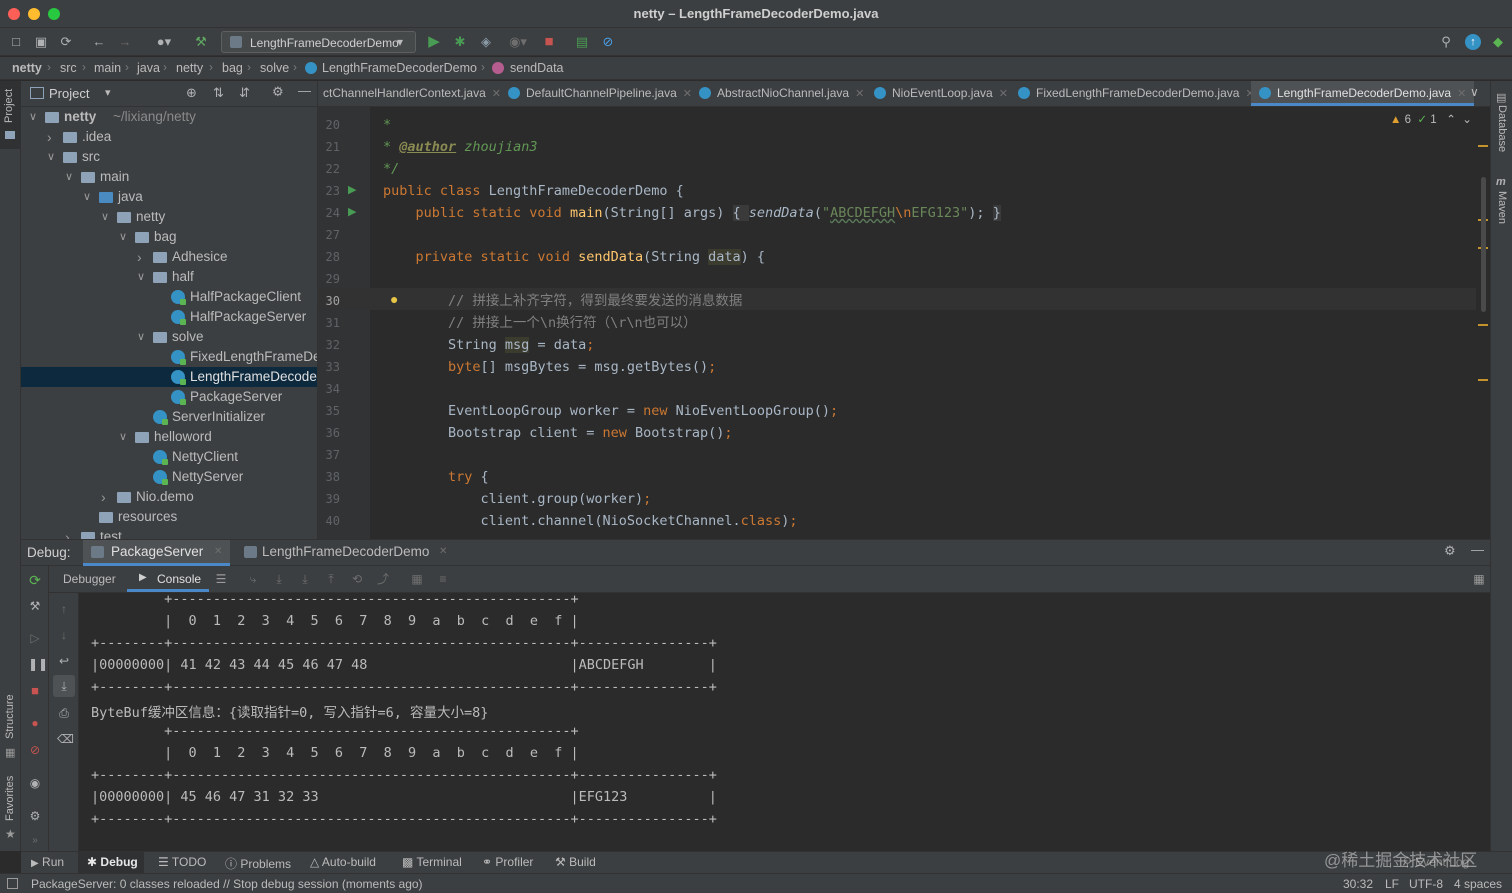 This screenshot has height=893, width=1512. I want to click on evaluate-icon: ▦, so click(417, 579).